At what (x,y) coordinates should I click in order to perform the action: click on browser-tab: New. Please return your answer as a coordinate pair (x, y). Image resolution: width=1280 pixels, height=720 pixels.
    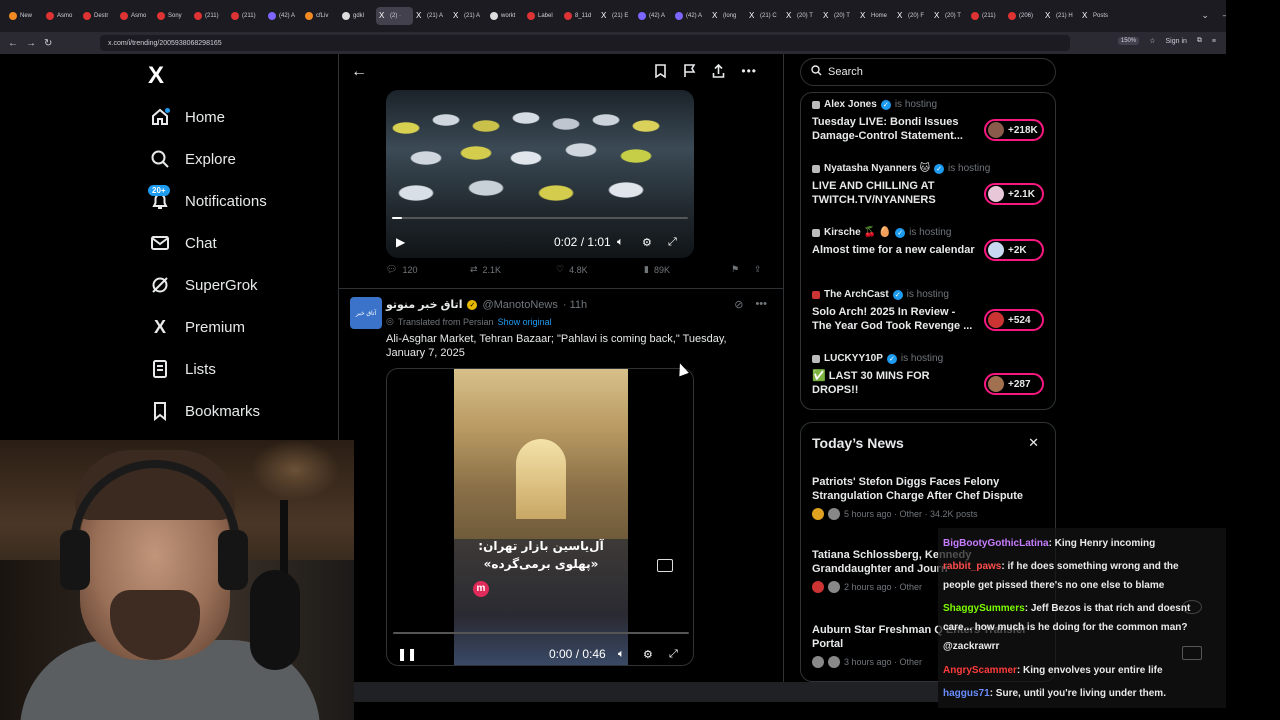
    Looking at the image, I should click on (24, 16).